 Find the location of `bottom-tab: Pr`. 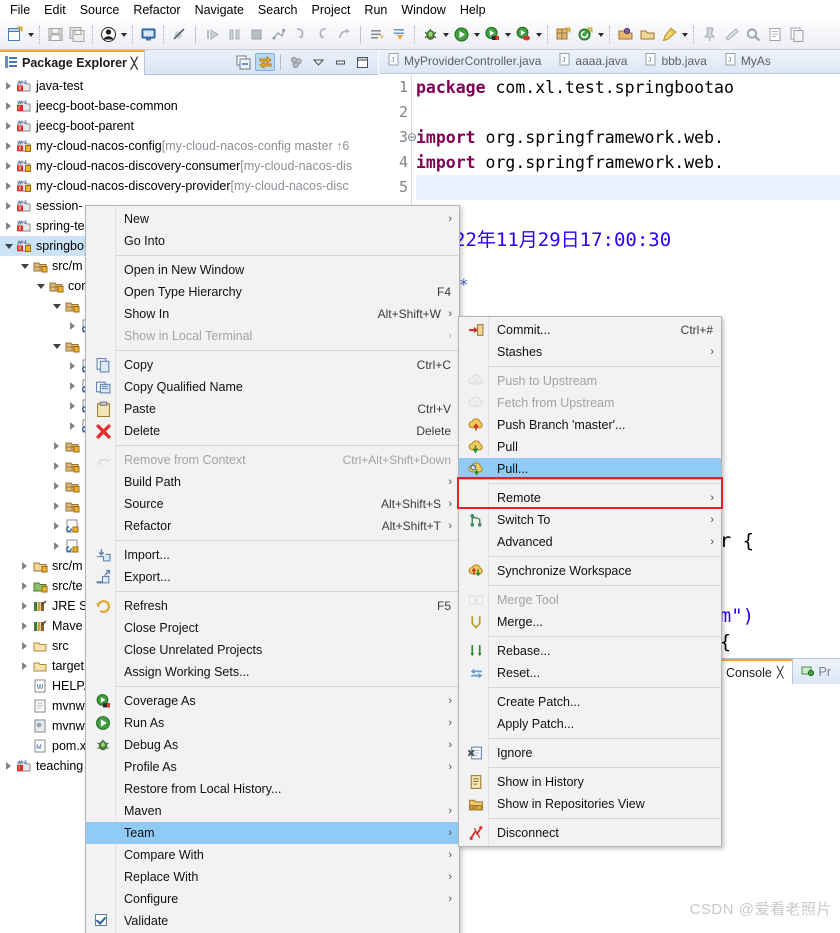

bottom-tab: Pr is located at coordinates (816, 672).